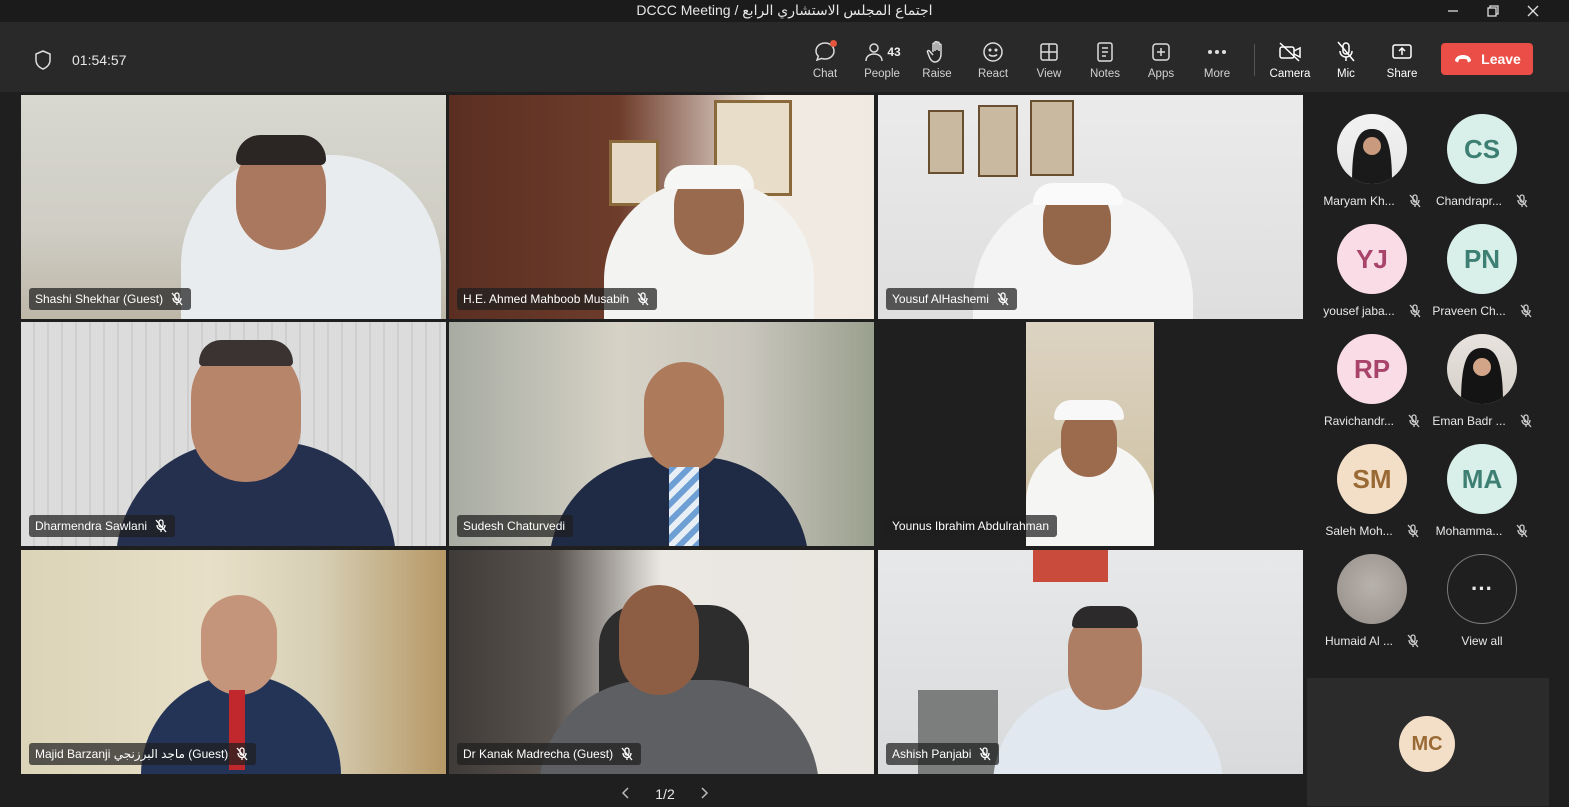 The height and width of the screenshot is (807, 1569). What do you see at coordinates (143, 754) in the screenshot?
I see `participant-name-tag: Majid Barzanji ماجد البرزنجي (Guest)` at bounding box center [143, 754].